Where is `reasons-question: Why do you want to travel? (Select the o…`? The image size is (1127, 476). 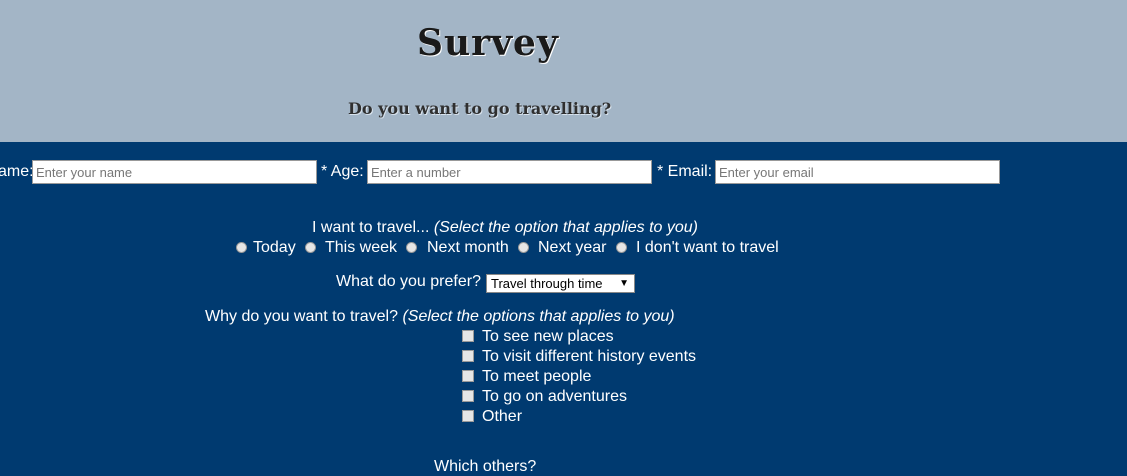
reasons-question: Why do you want to travel? (Select the o… is located at coordinates (440, 317).